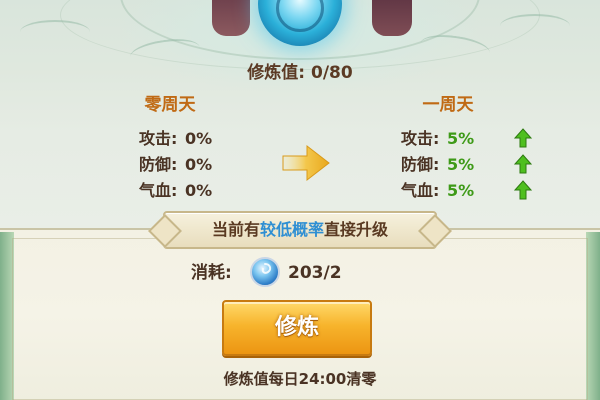  What do you see at coordinates (300, 379) in the screenshot?
I see `daily-reset-note: 修炼值每日24:00清零` at bounding box center [300, 379].